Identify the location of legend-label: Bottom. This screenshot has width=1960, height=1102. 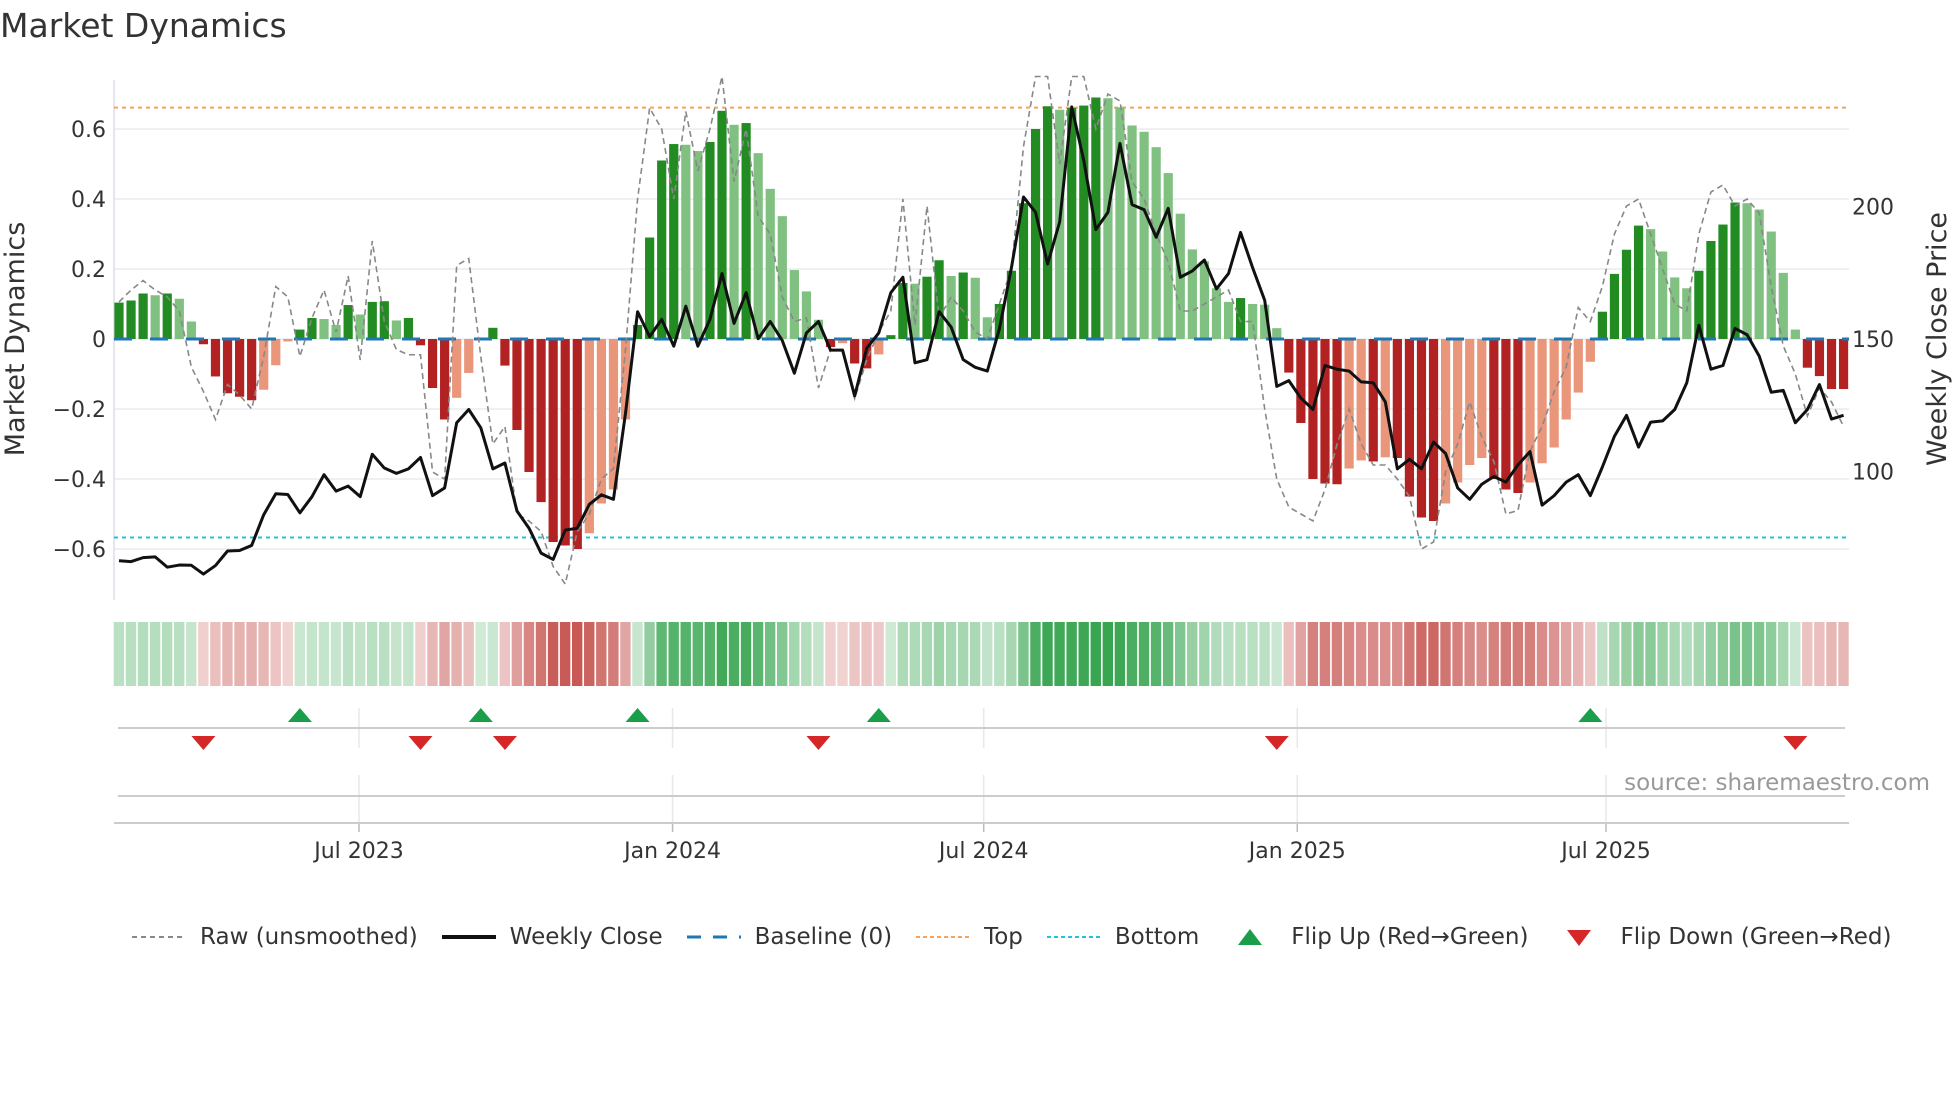
(1157, 937).